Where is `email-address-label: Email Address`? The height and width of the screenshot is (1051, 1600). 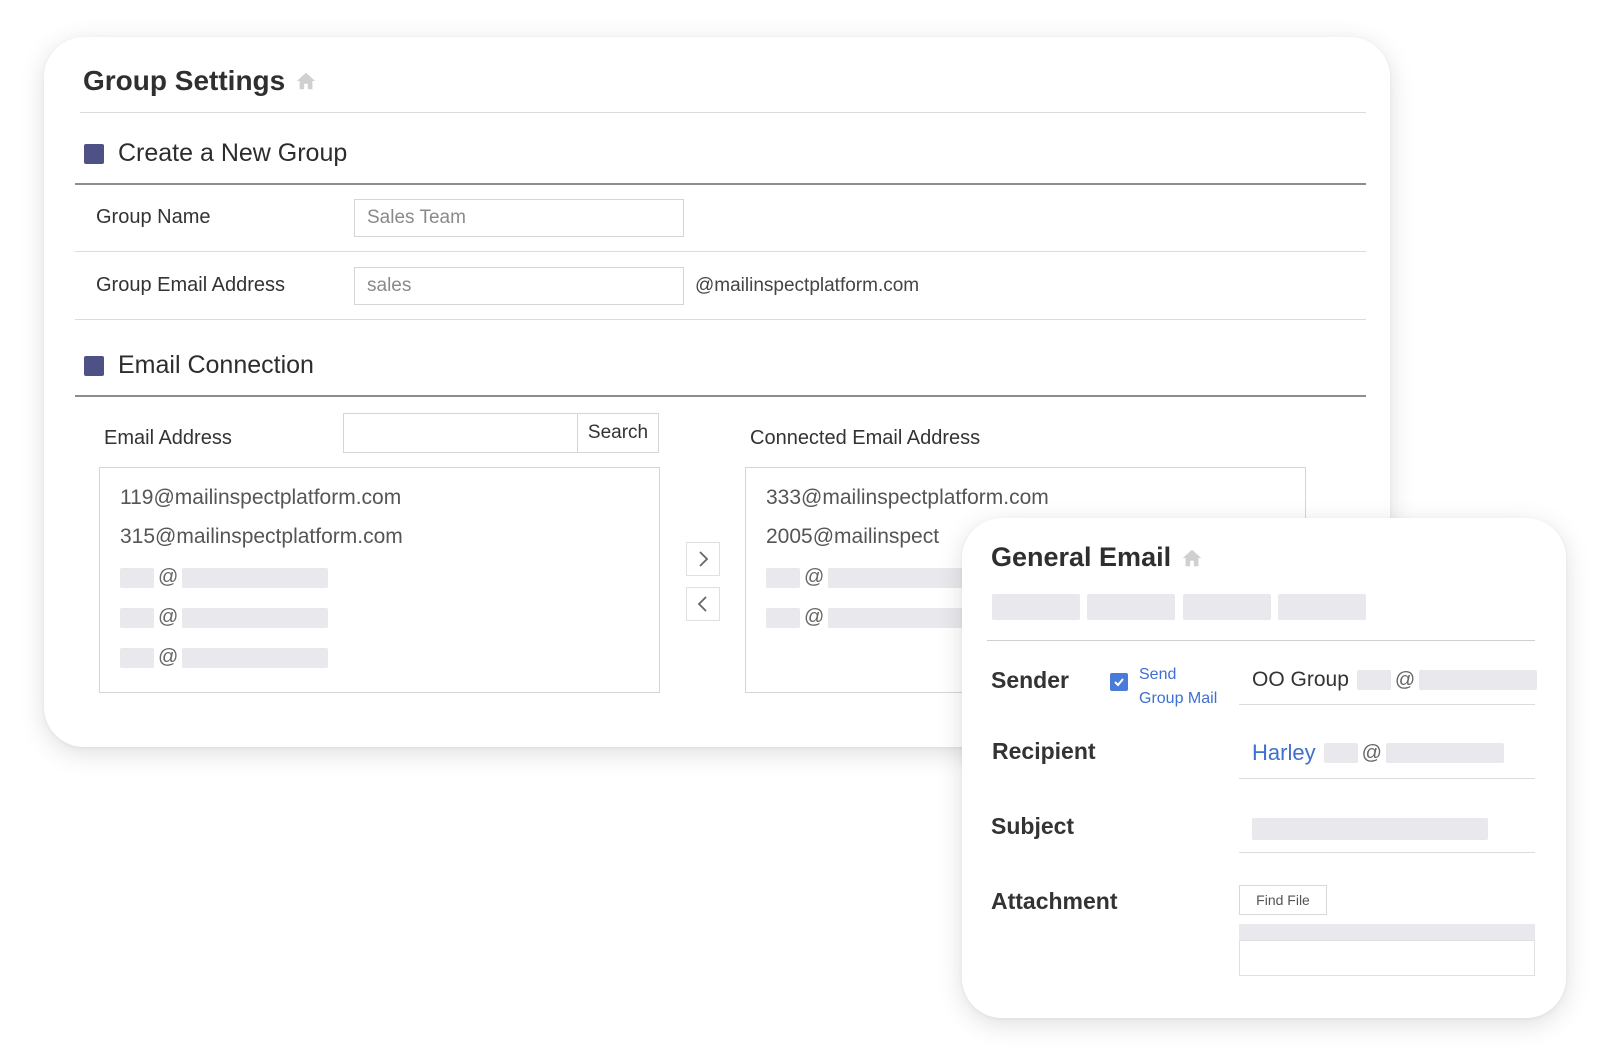 email-address-label: Email Address is located at coordinates (168, 438).